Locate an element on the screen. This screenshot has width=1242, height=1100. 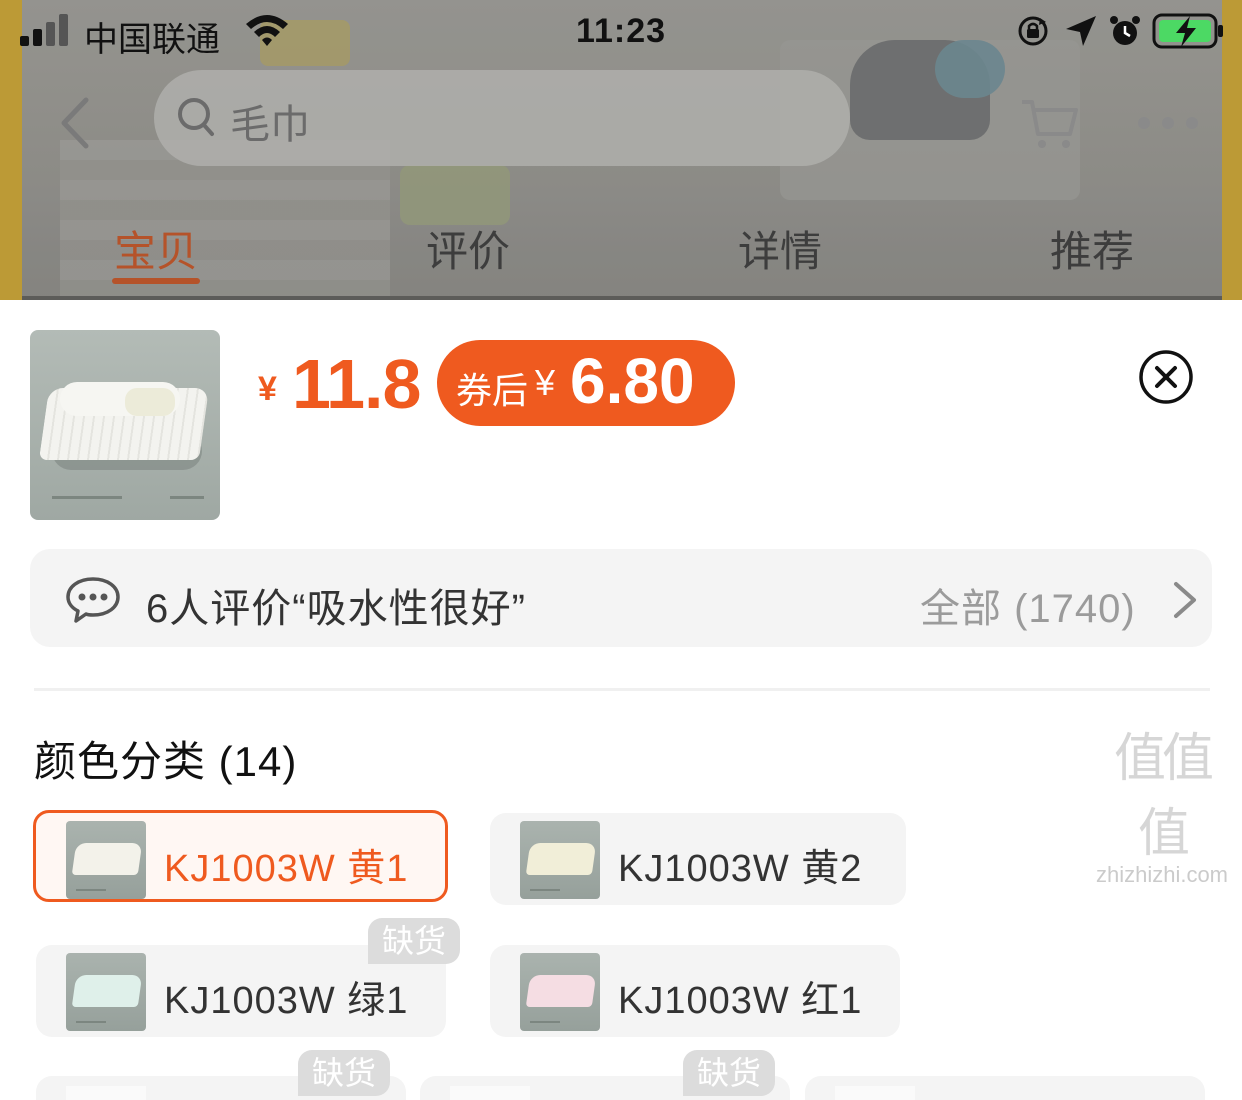
price-currency: ¥ is located at coordinates (267, 389).